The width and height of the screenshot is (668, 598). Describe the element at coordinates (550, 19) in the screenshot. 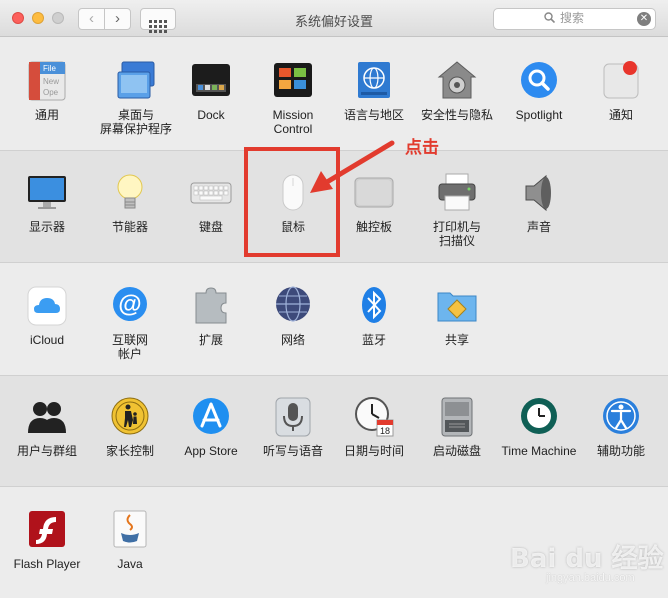

I see `magnifier-icon` at that location.